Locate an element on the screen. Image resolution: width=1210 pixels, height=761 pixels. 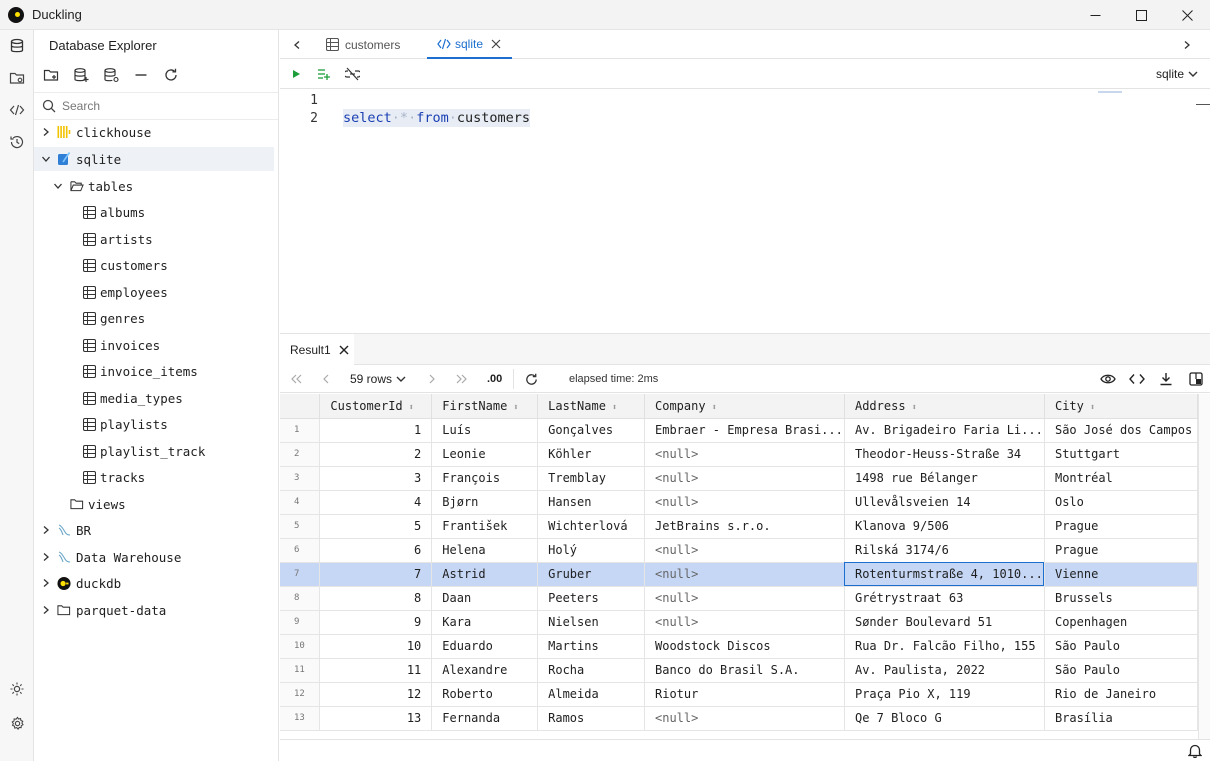
settings-icon is located at coordinates (17, 723).